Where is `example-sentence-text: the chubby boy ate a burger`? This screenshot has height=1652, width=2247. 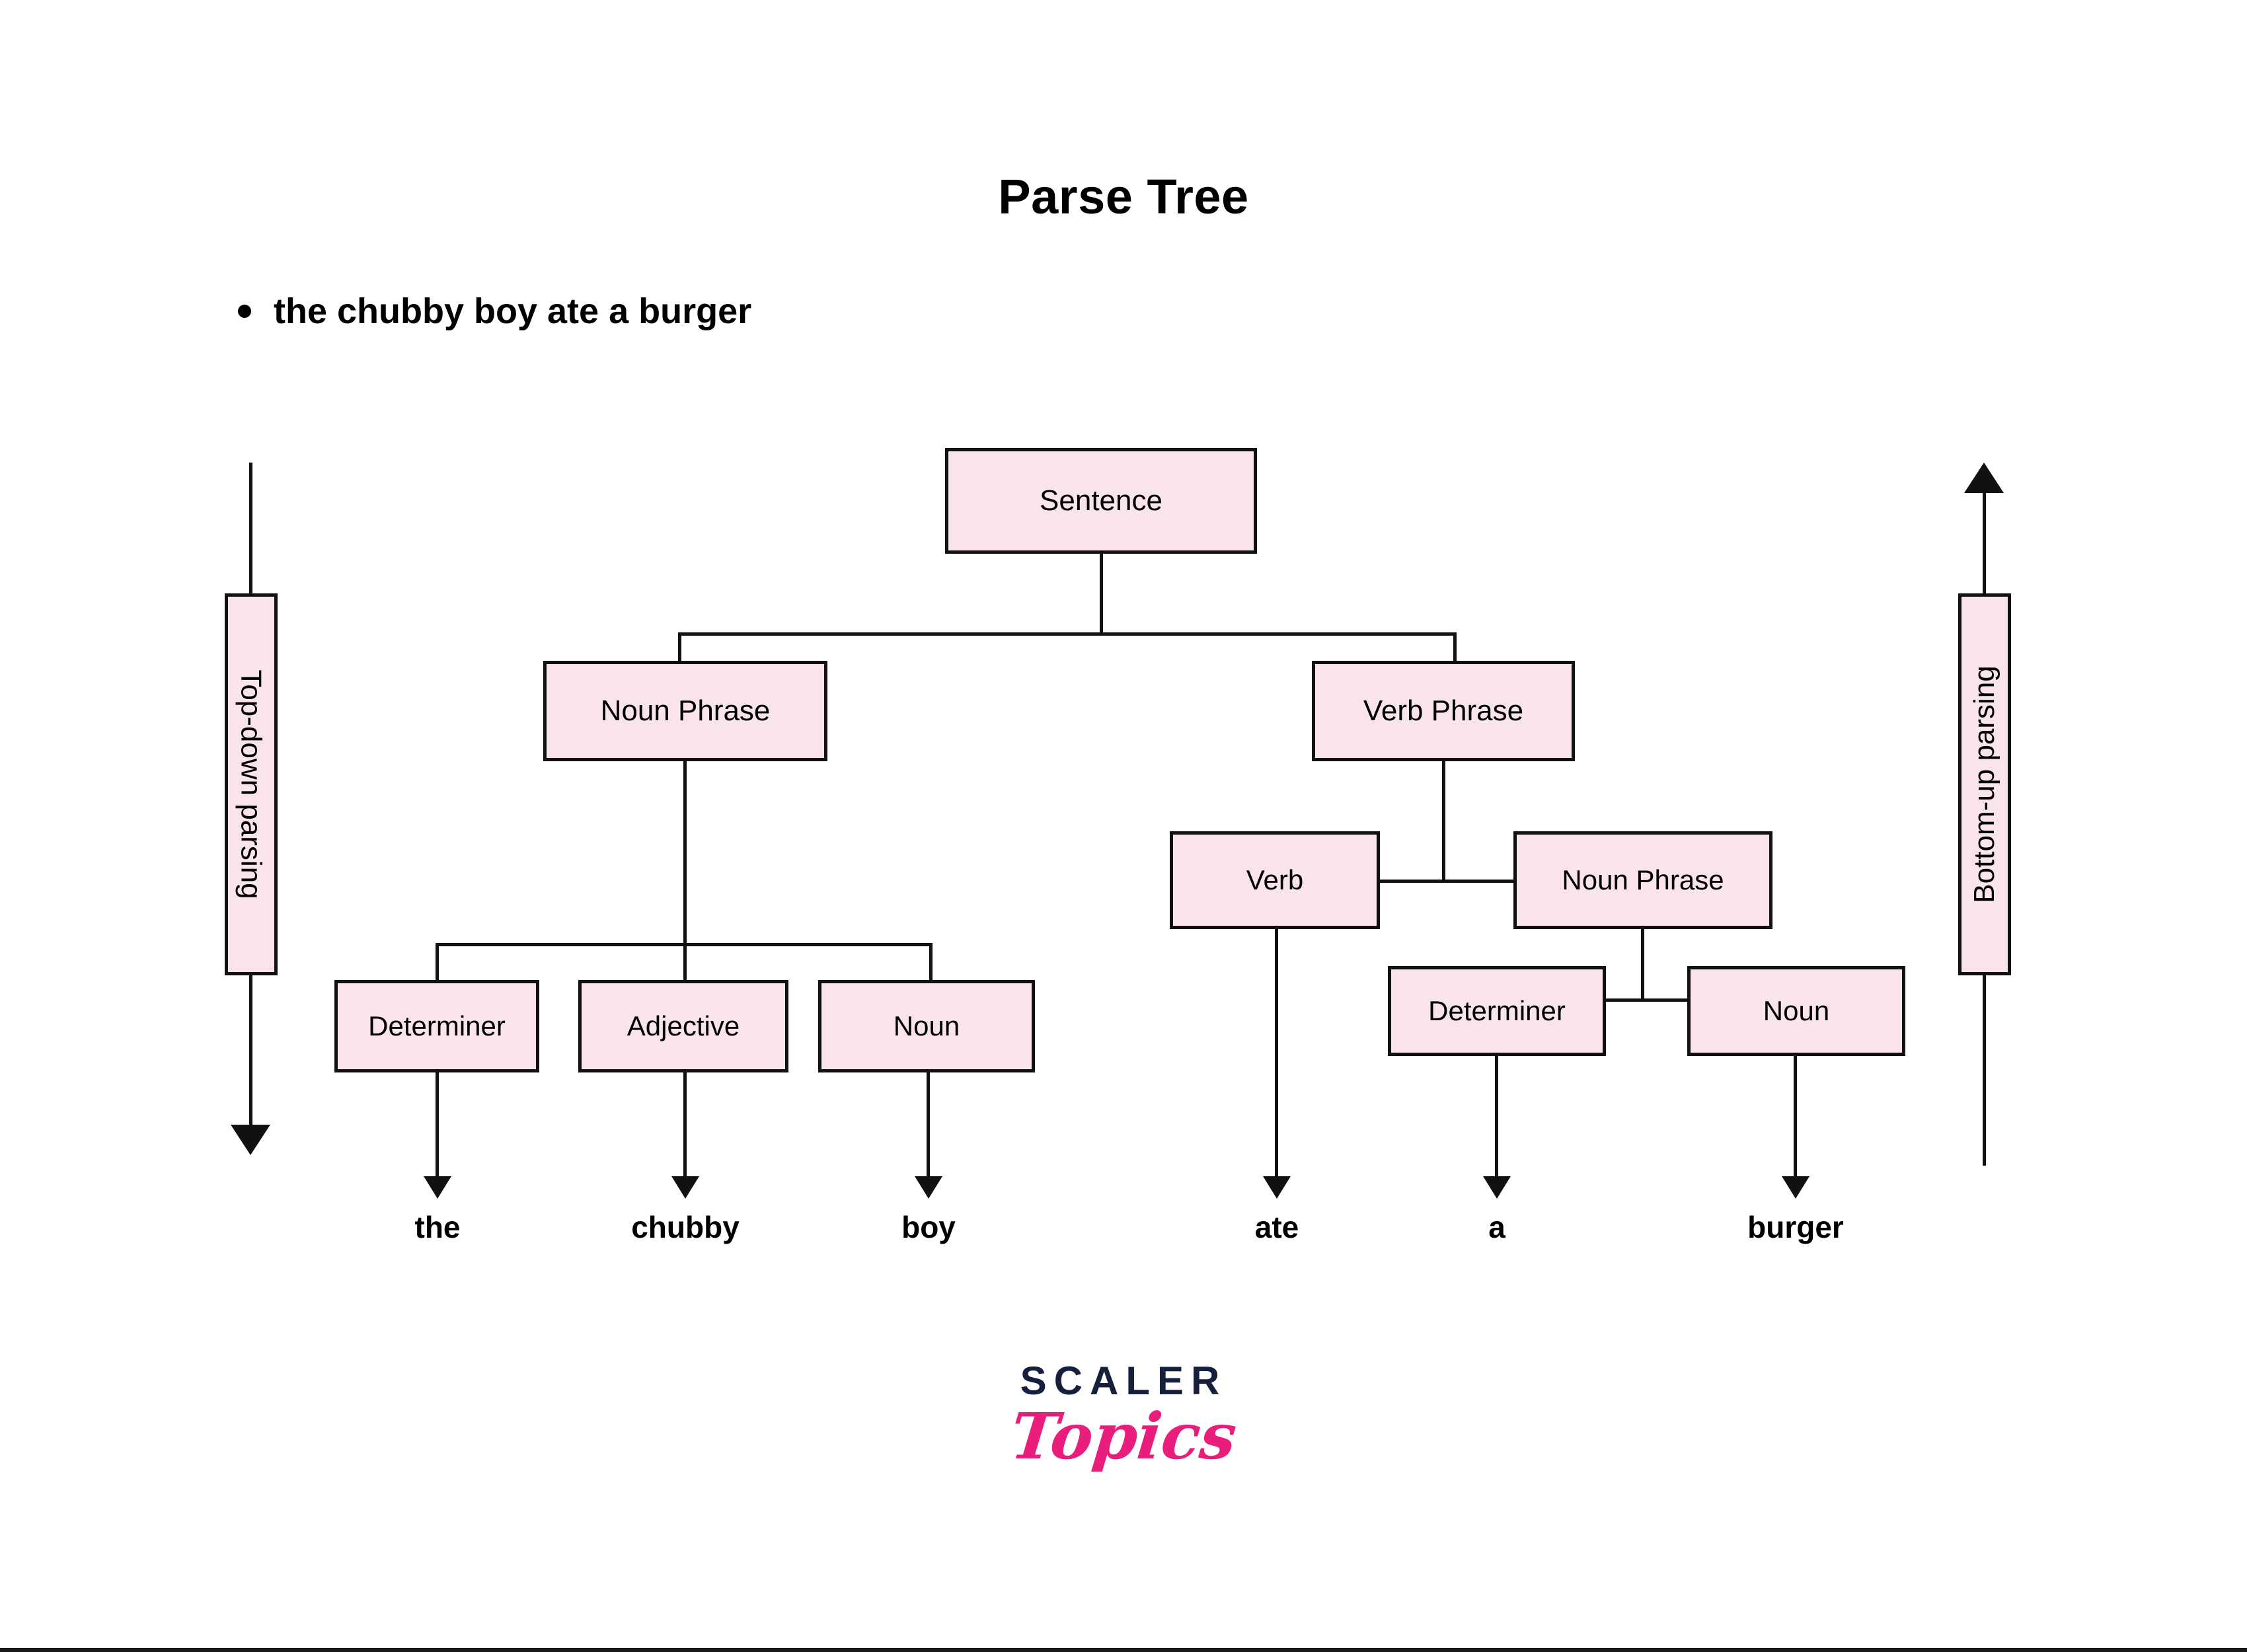
example-sentence-text: the chubby boy ate a burger is located at coordinates (513, 311).